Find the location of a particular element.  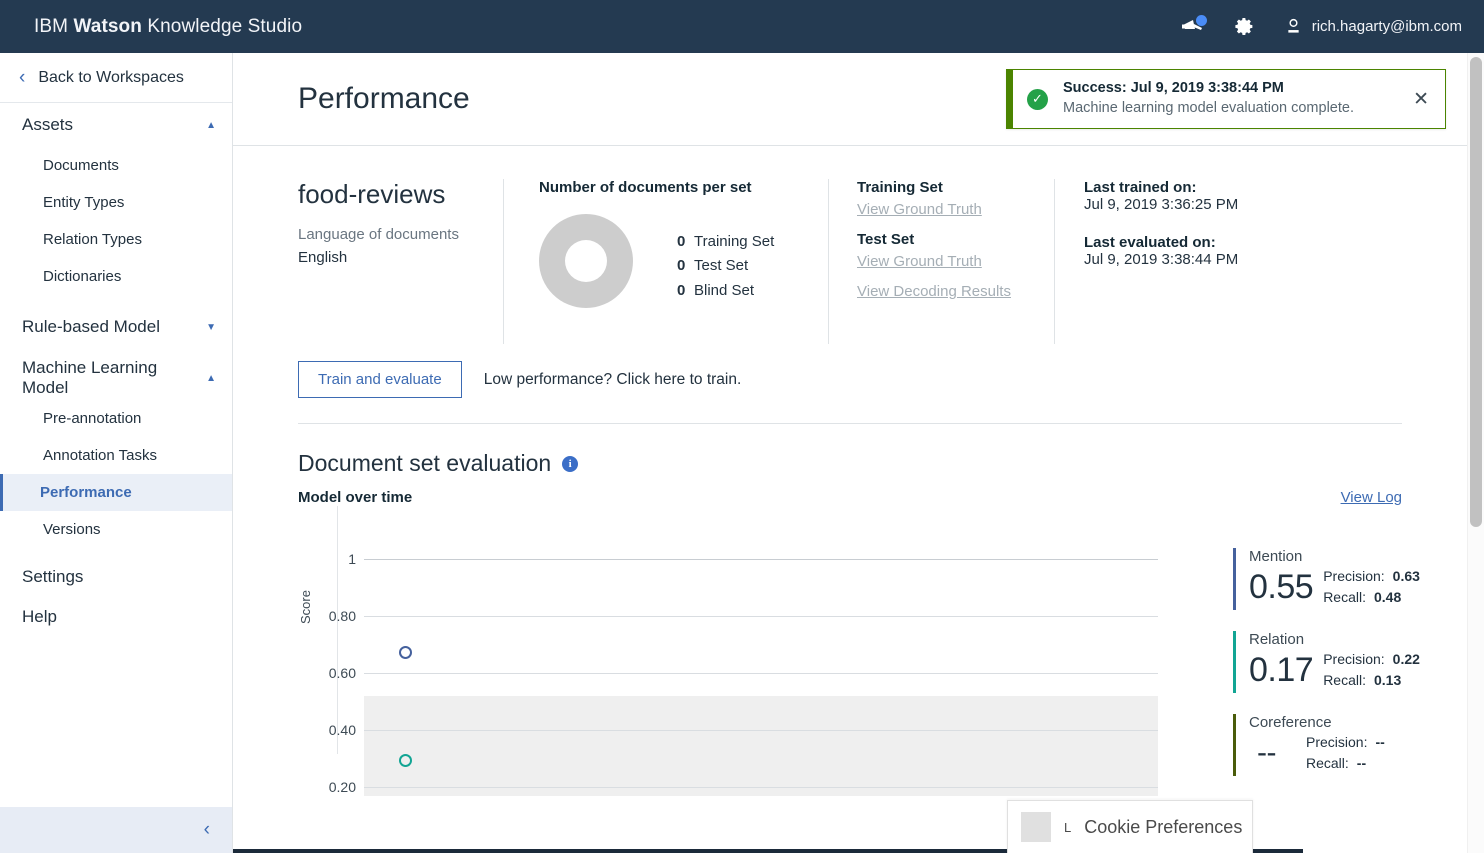

train-hint-text: Low performance? Click here to train. is located at coordinates (612, 379).